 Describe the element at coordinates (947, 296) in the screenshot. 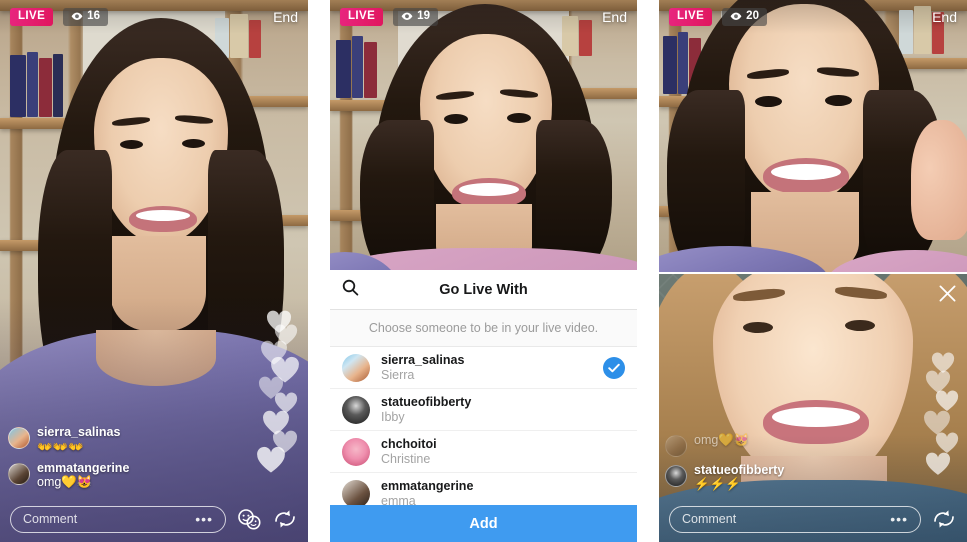

I see `close-icon` at that location.